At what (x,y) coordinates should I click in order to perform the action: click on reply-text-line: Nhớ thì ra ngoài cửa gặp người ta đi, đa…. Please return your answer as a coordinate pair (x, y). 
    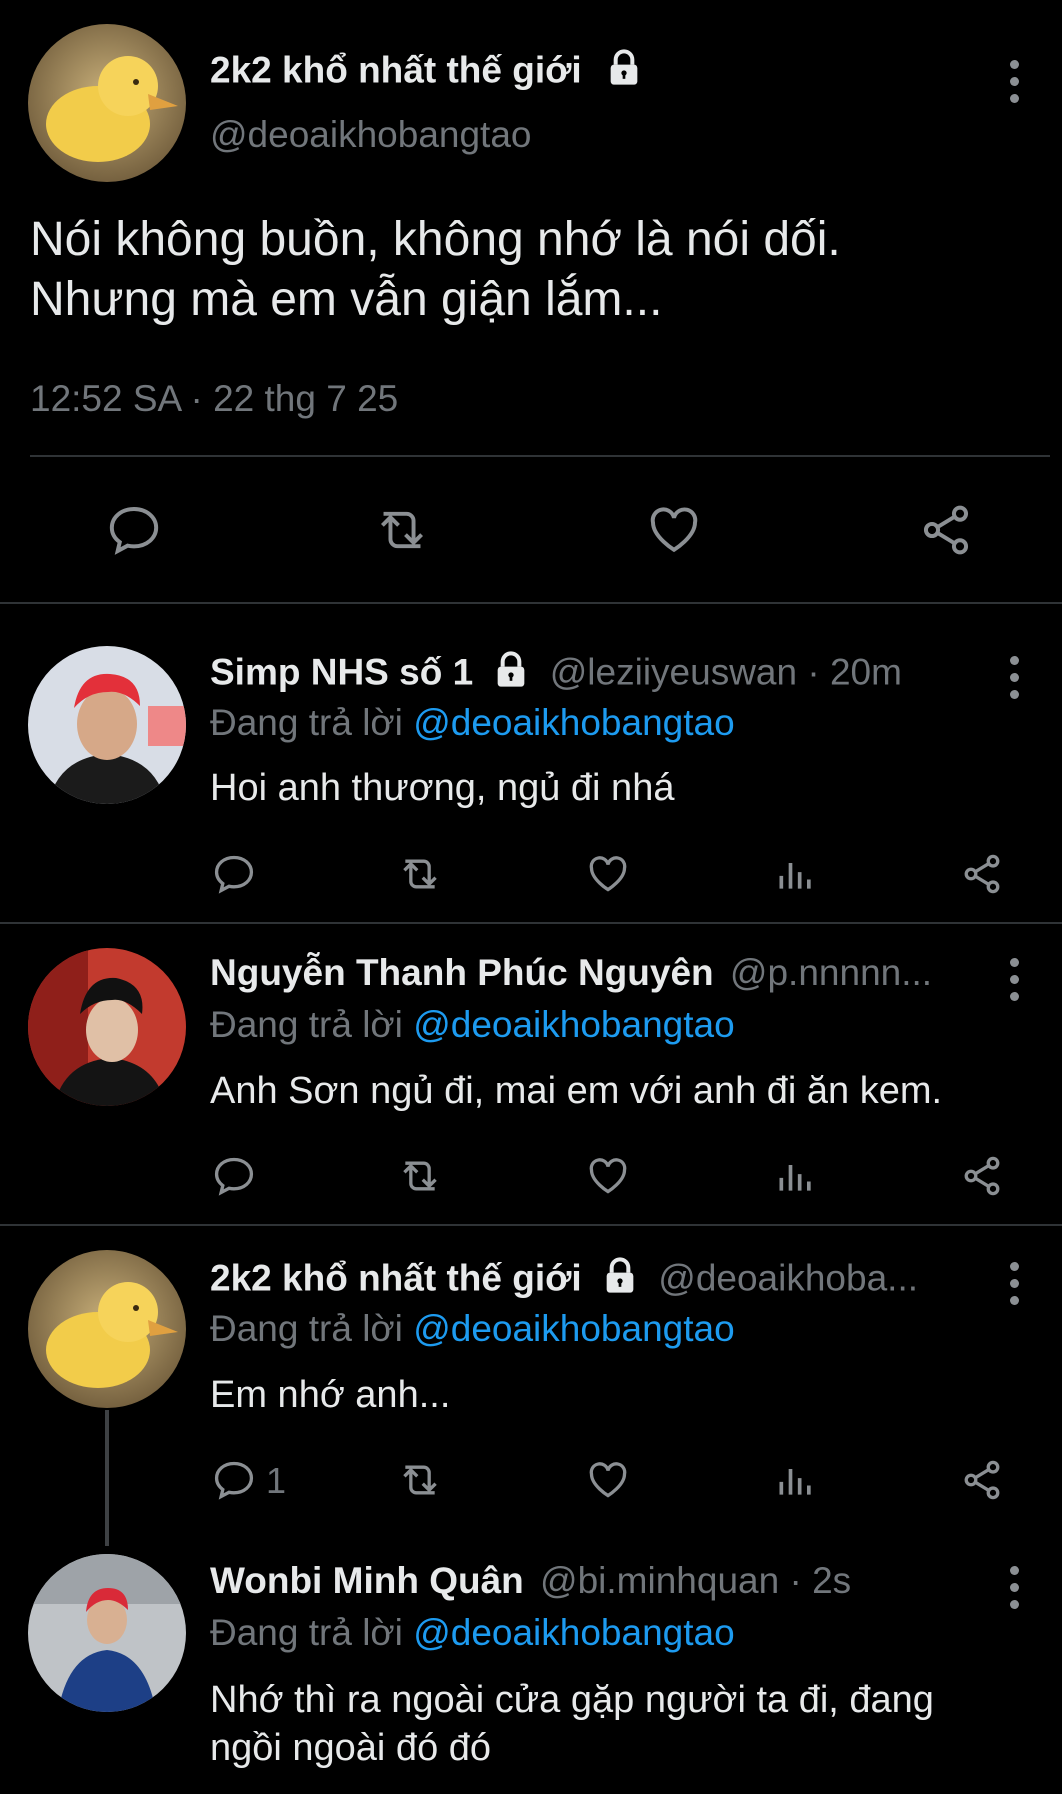
    Looking at the image, I should click on (572, 1700).